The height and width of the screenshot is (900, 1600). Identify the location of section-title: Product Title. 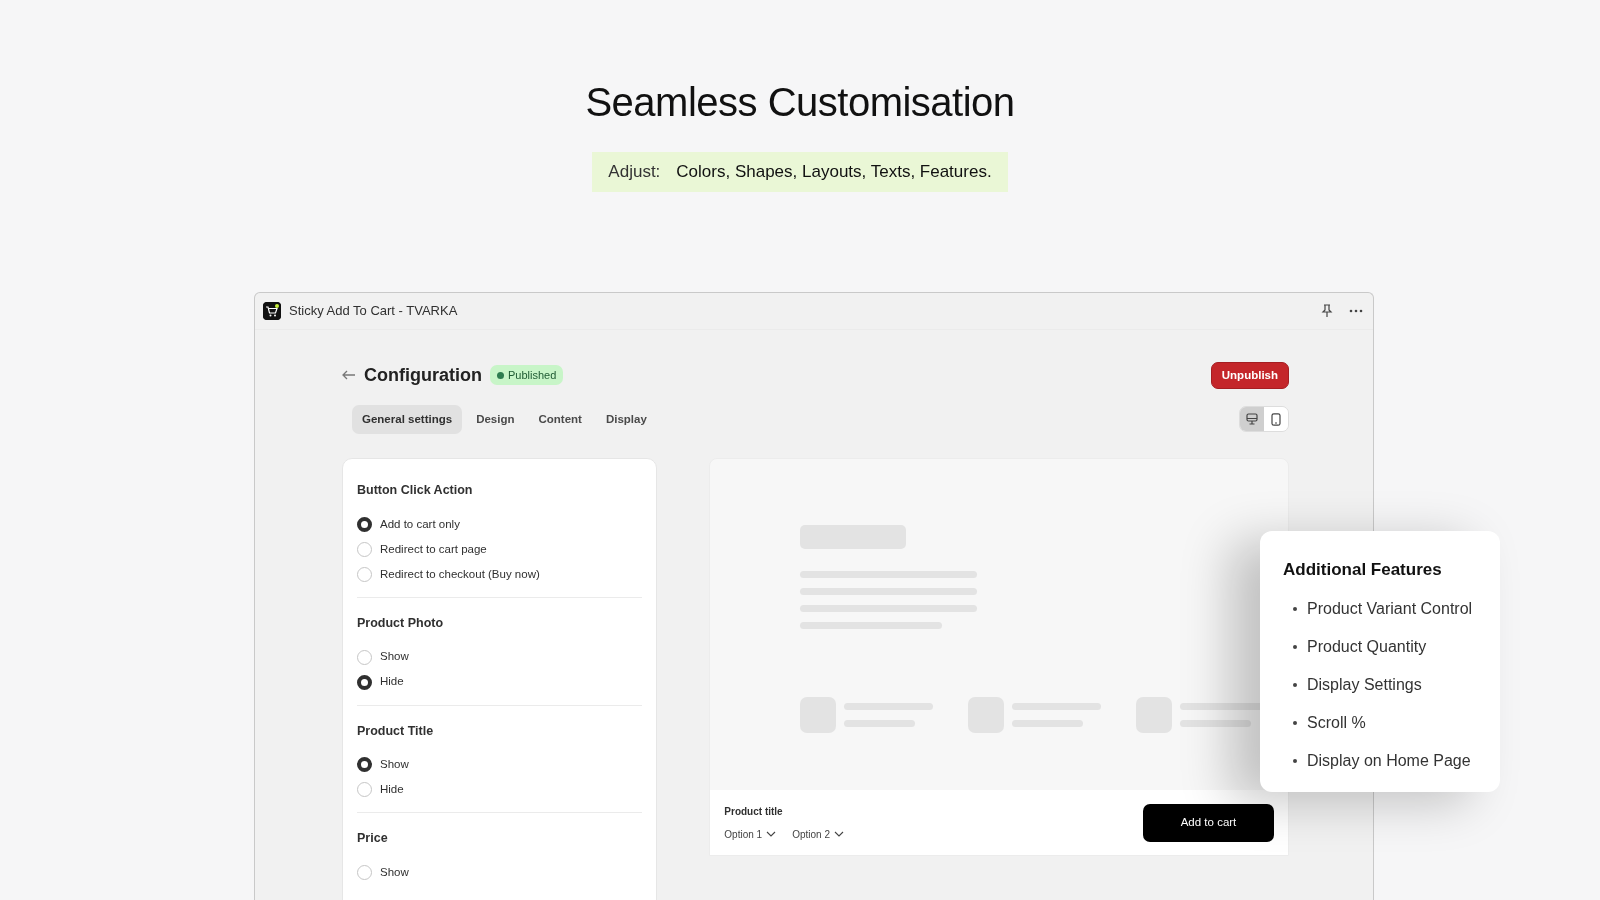
(396, 731).